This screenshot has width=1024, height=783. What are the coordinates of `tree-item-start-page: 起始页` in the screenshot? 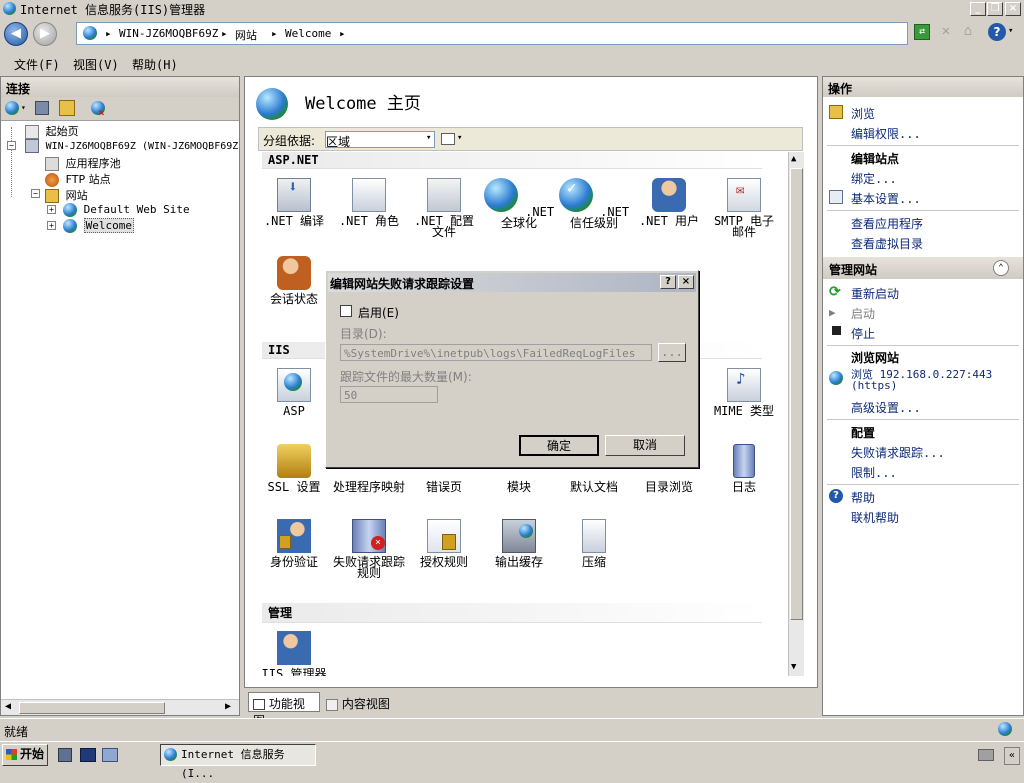 It's located at (52, 131).